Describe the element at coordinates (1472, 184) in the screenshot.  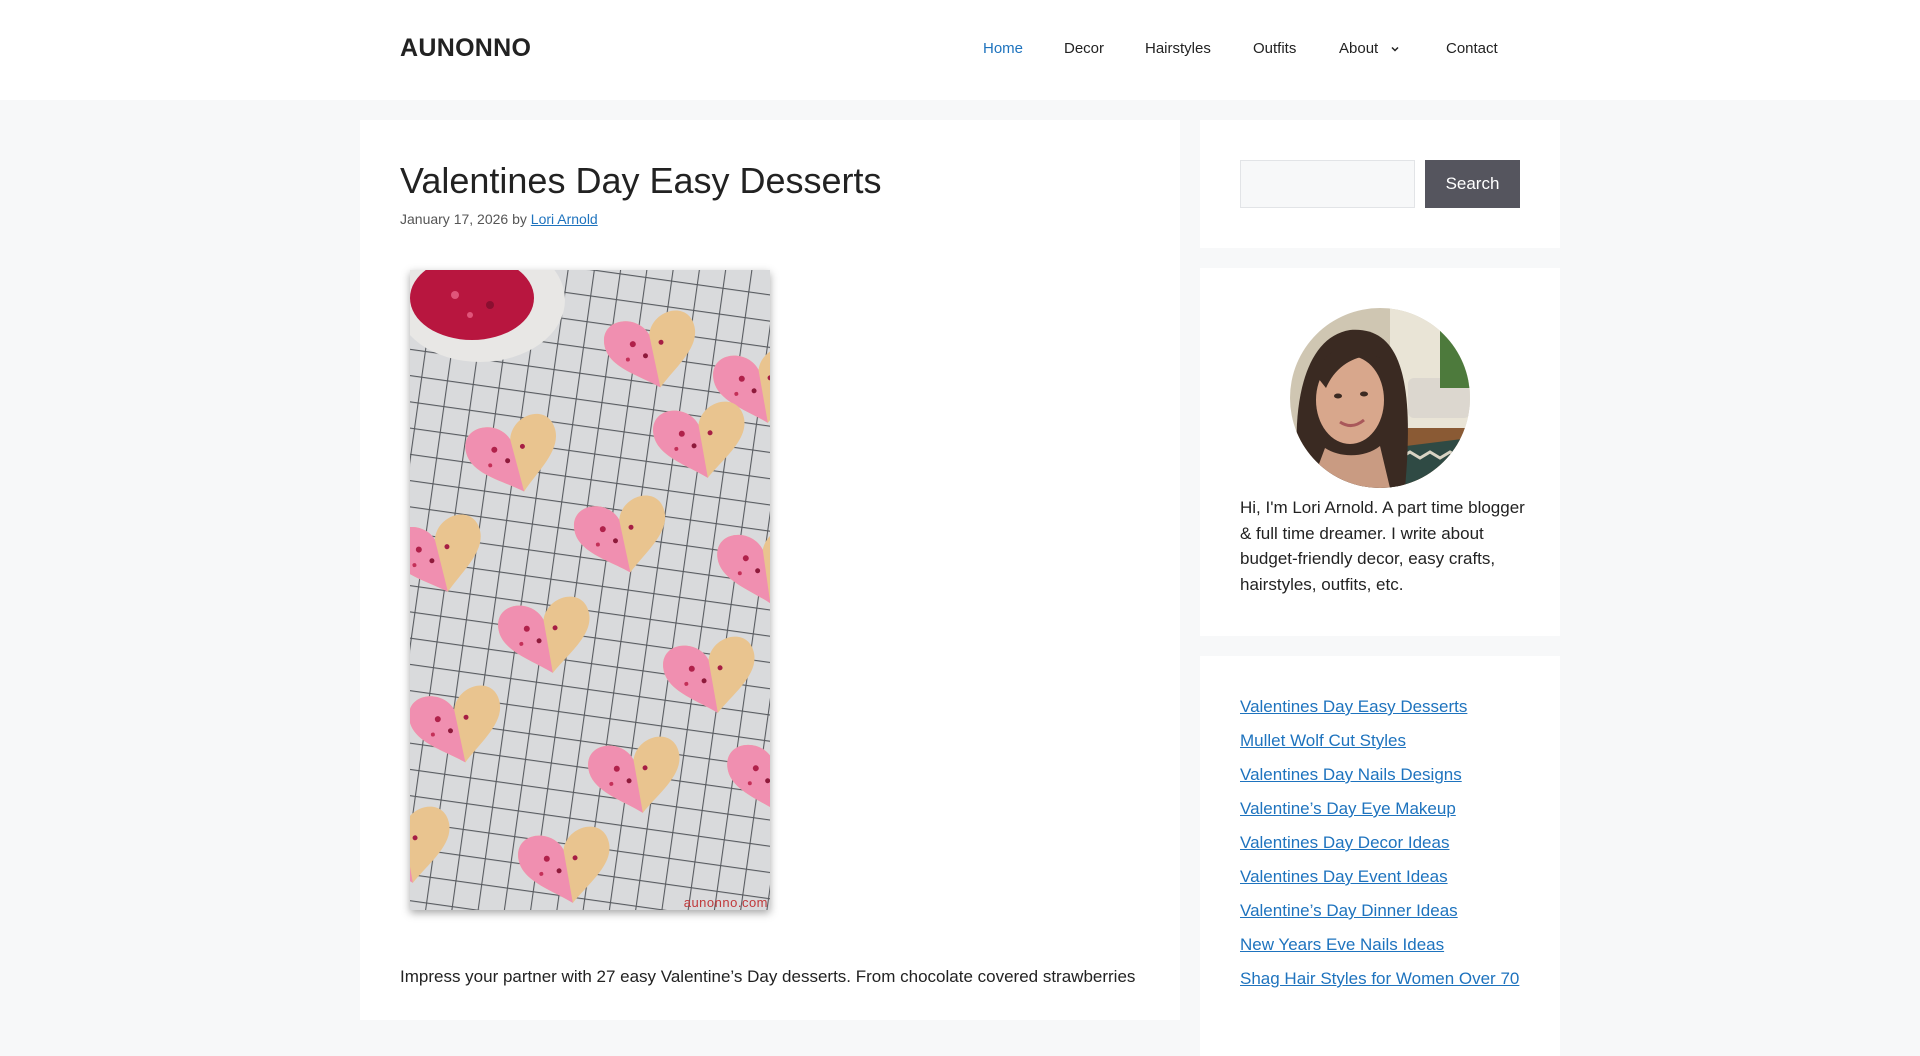
I see `search-button: Search` at that location.